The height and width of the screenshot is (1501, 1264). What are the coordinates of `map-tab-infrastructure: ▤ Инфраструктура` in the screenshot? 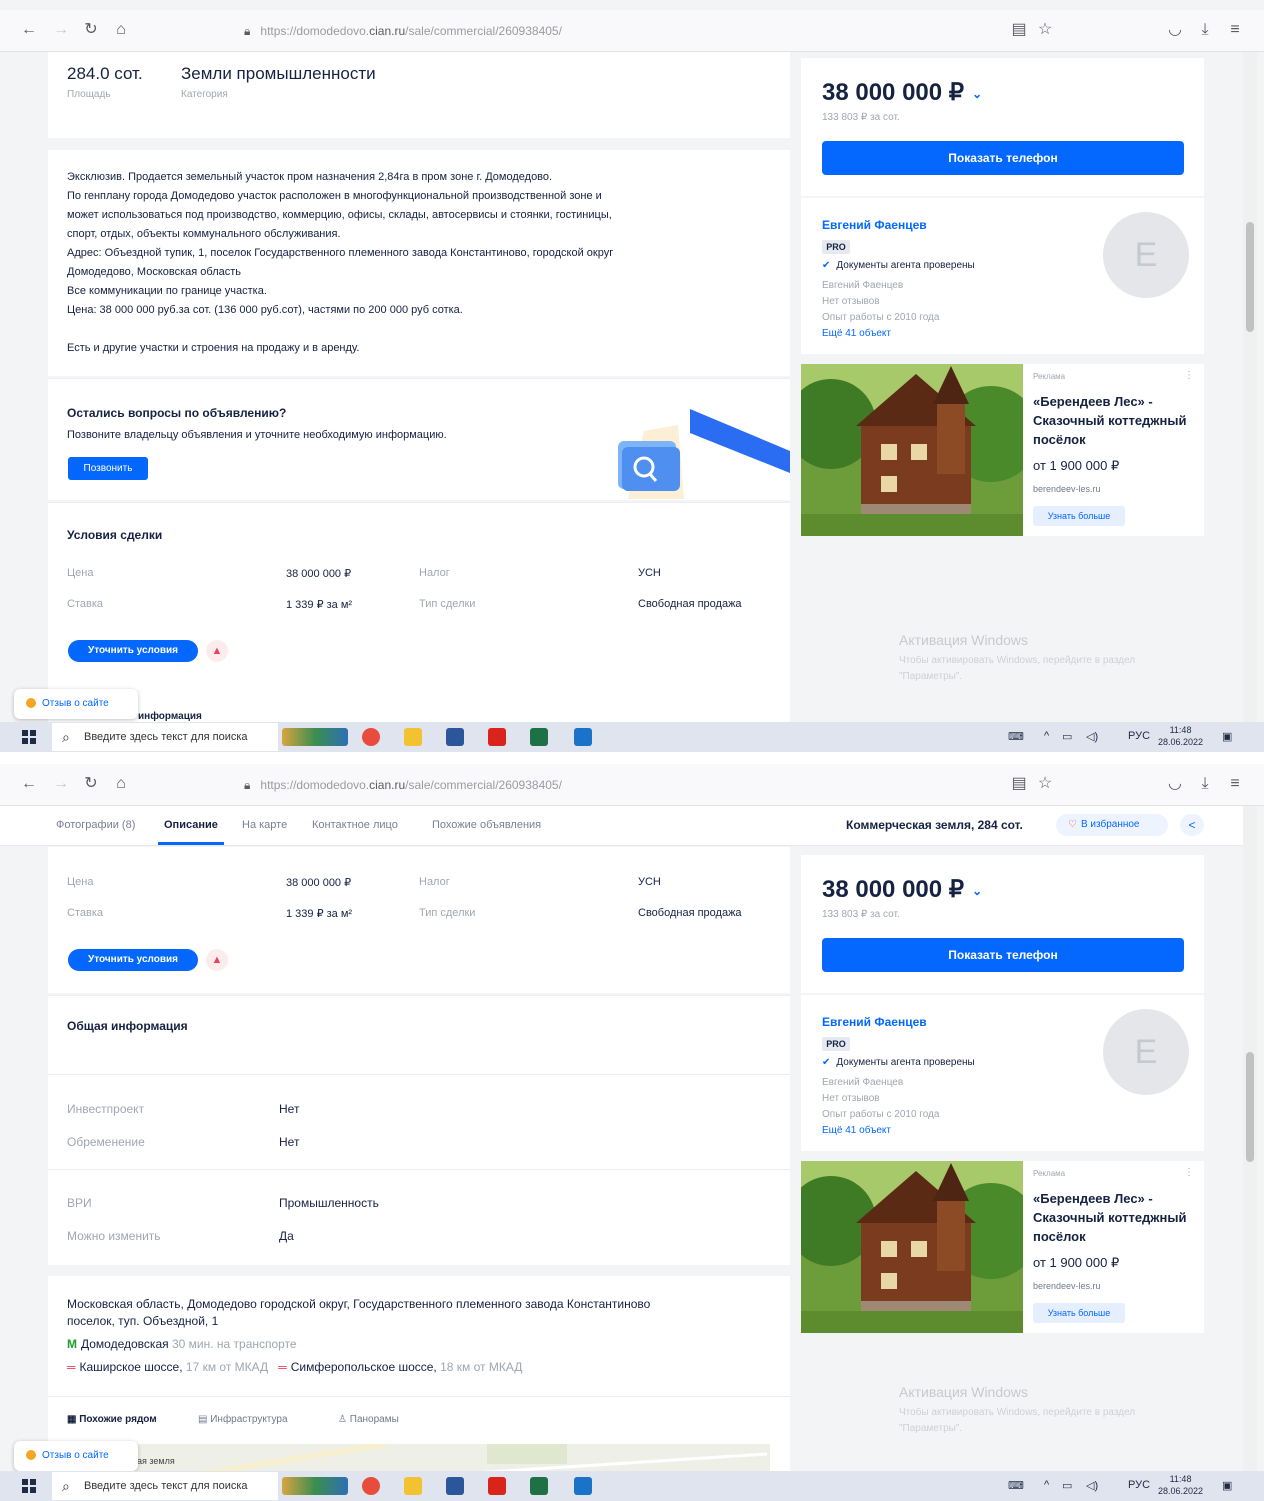 It's located at (243, 1419).